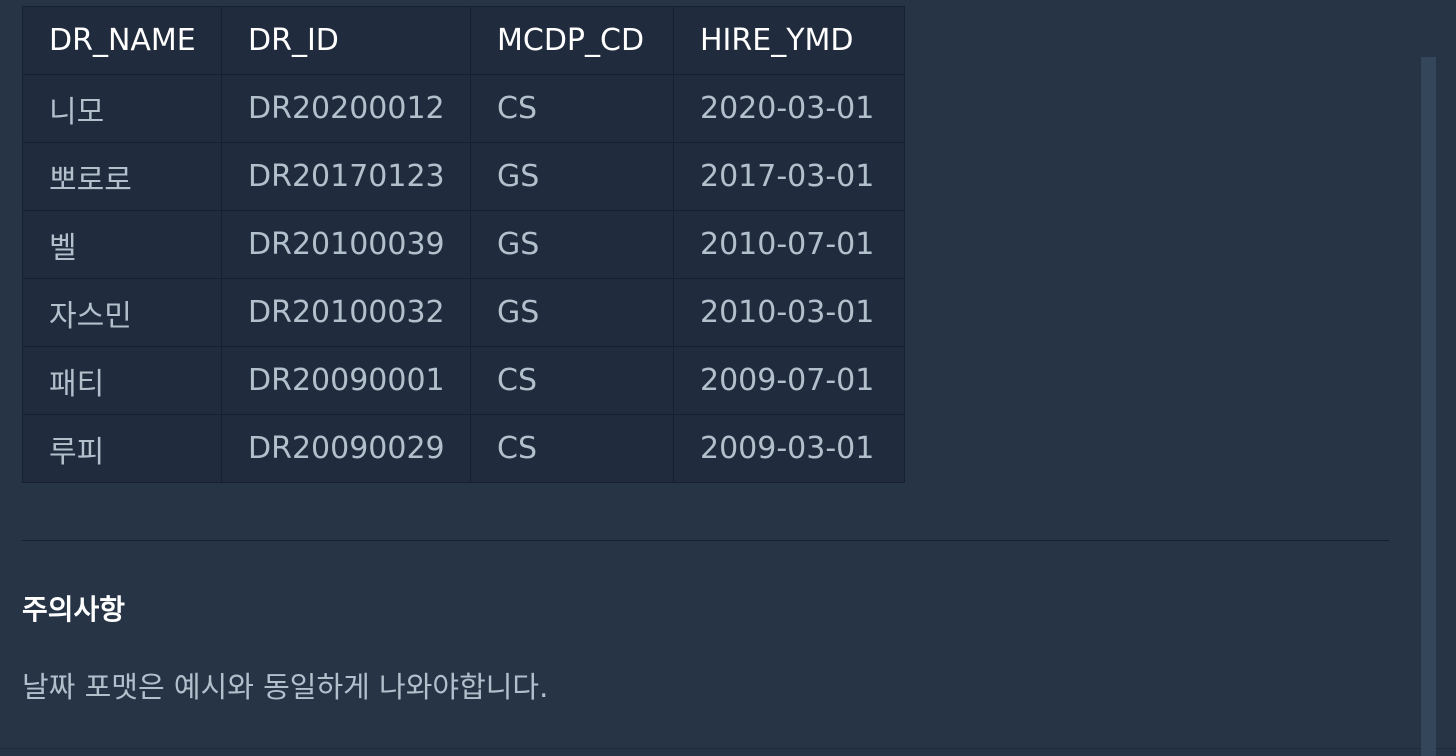  What do you see at coordinates (346, 448) in the screenshot?
I see `cell-dr-id: DR20090029` at bounding box center [346, 448].